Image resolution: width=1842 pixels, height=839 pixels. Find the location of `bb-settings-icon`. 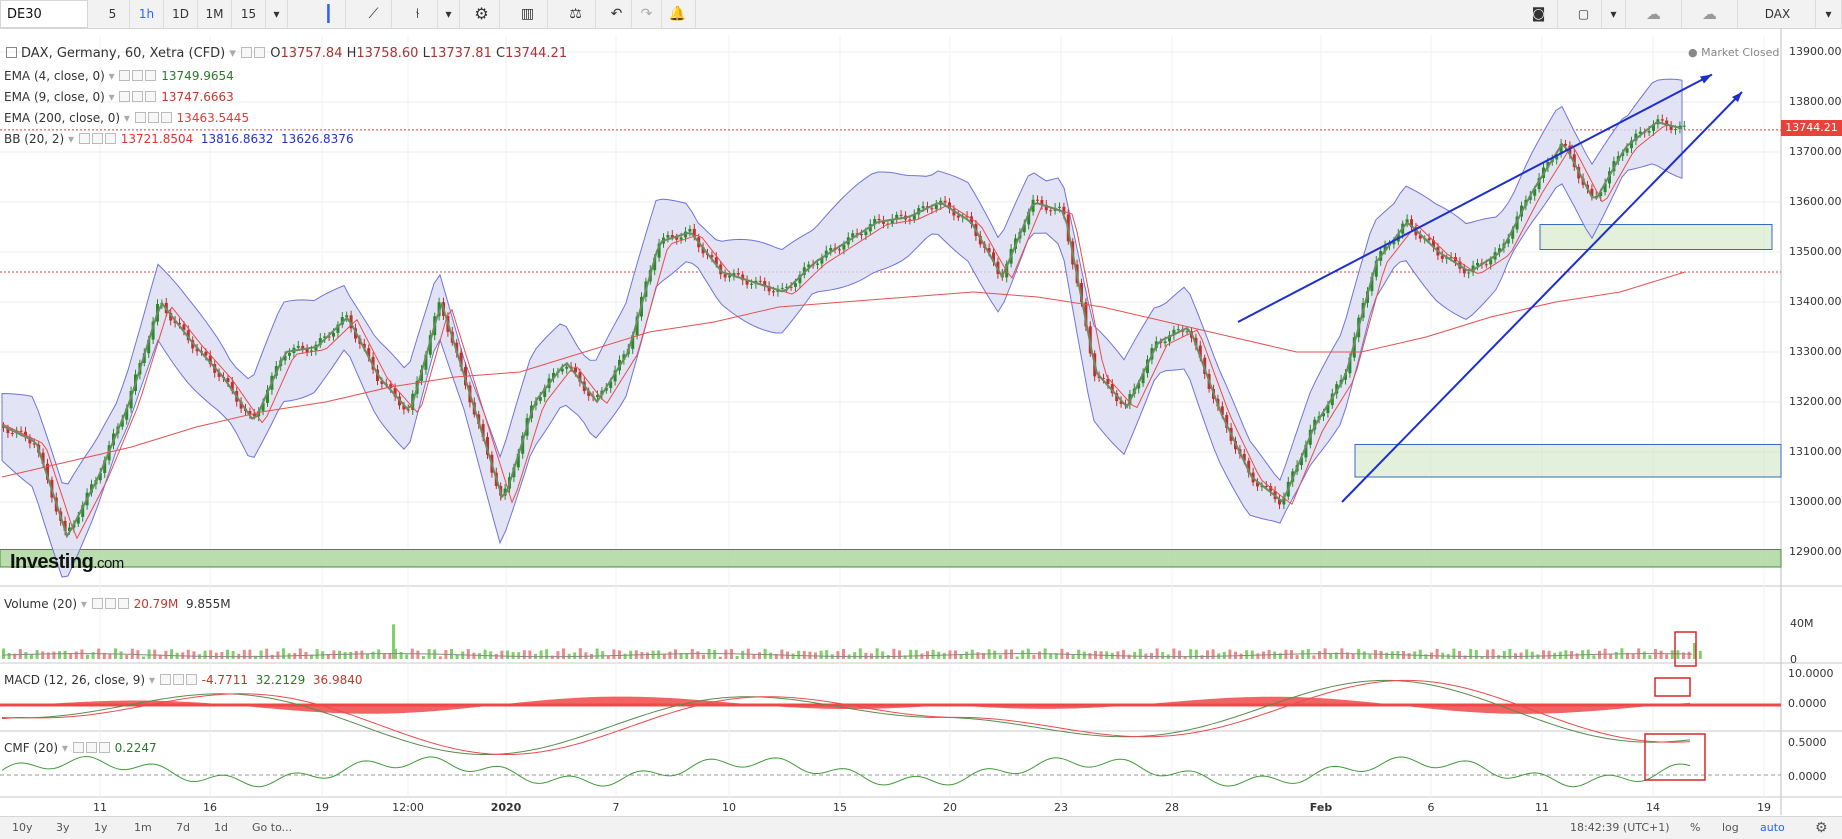

bb-settings-icon is located at coordinates (84, 138).